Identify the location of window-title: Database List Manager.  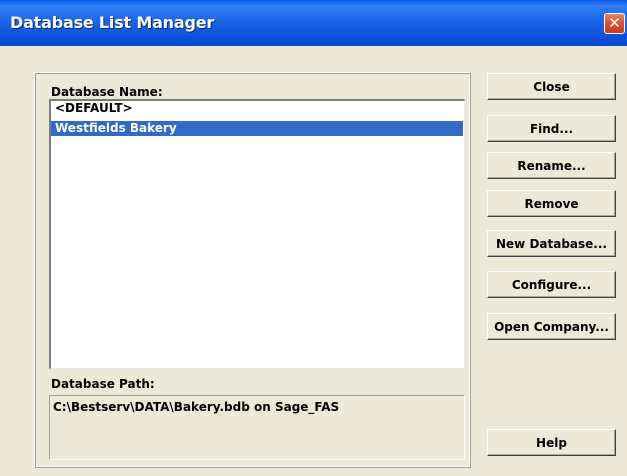
(112, 22).